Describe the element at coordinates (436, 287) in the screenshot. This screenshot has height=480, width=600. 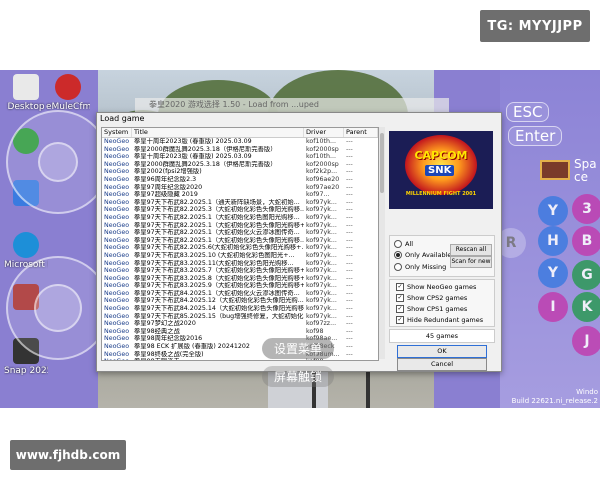
I see `check-show-neogeo: ✓ Show NeoGeo games` at that location.